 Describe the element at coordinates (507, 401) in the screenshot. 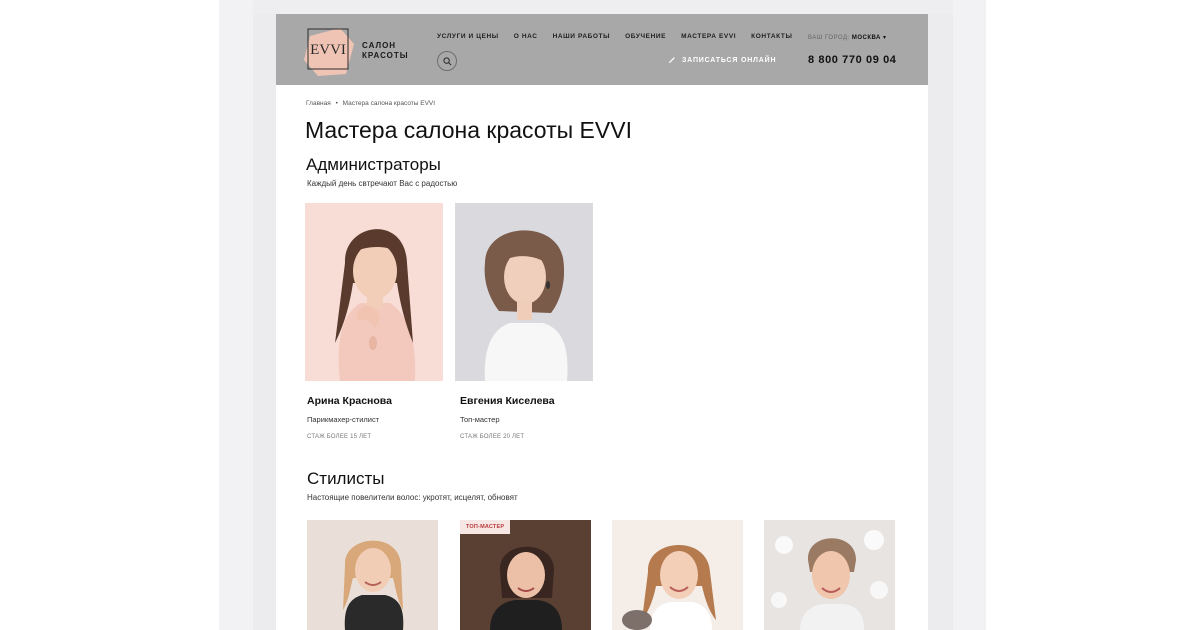

I see `admin-name: Евгения Киселева` at that location.